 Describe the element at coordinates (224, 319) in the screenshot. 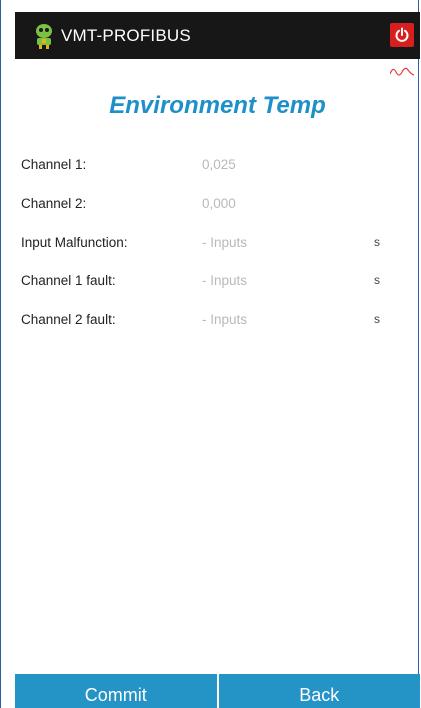

I see `channel-2-fault-value: - Inputs` at that location.